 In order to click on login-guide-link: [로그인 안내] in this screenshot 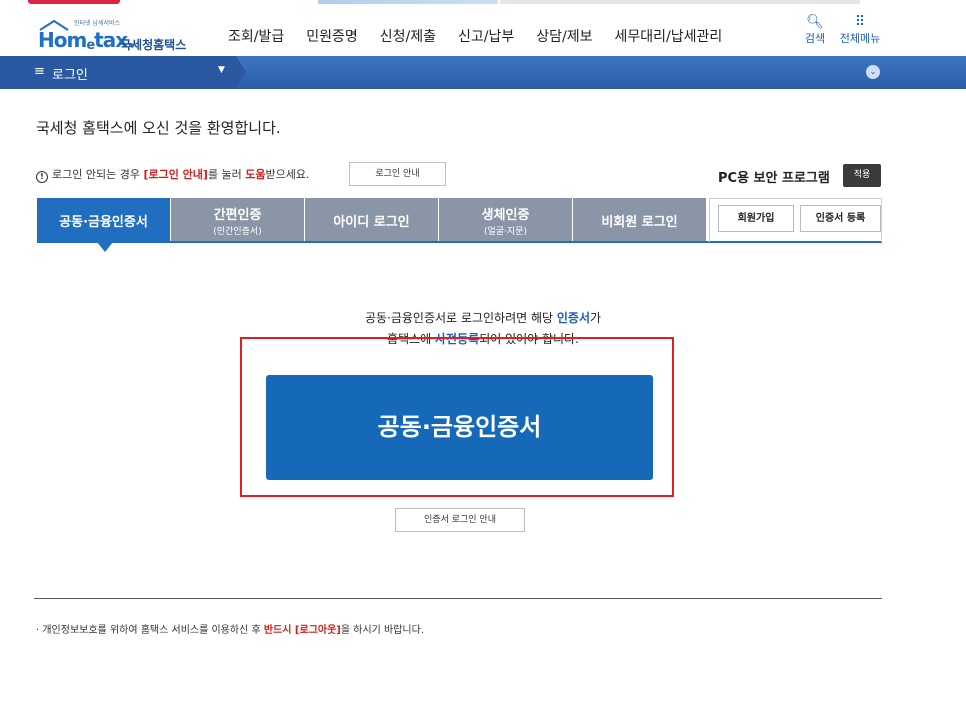, I will do `click(175, 174)`.